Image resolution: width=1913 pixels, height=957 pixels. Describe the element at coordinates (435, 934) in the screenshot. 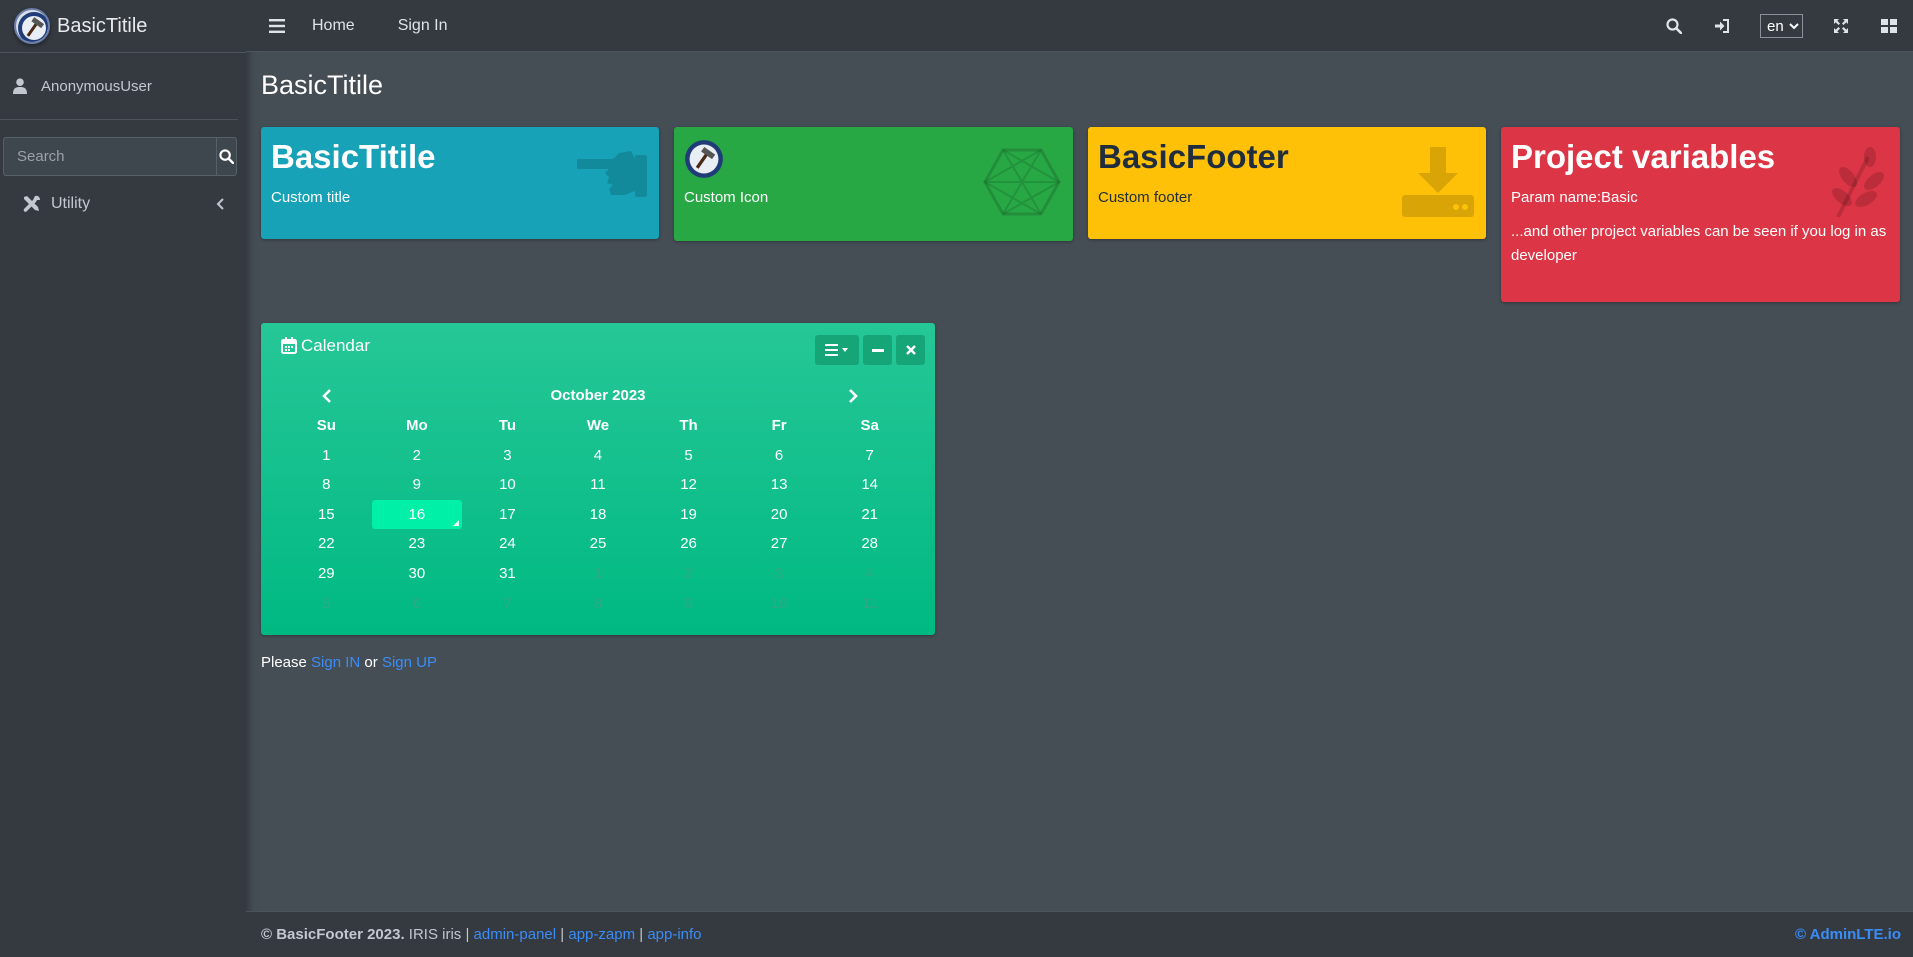

I see `footer-iris: IRIS iris` at that location.